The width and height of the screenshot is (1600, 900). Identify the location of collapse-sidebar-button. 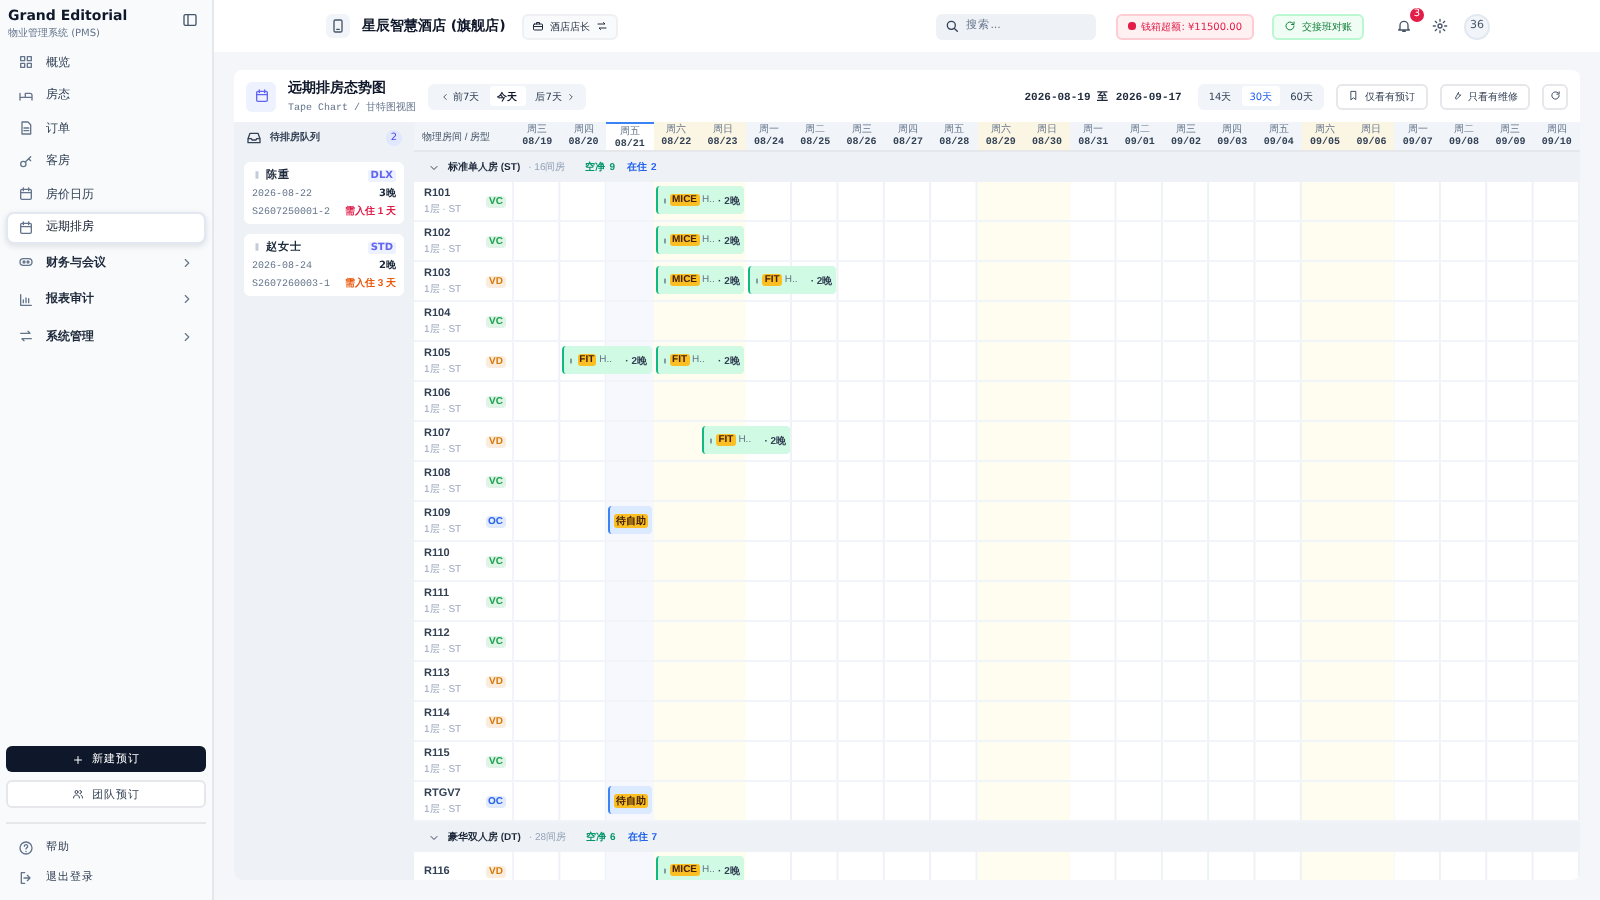
(190, 20).